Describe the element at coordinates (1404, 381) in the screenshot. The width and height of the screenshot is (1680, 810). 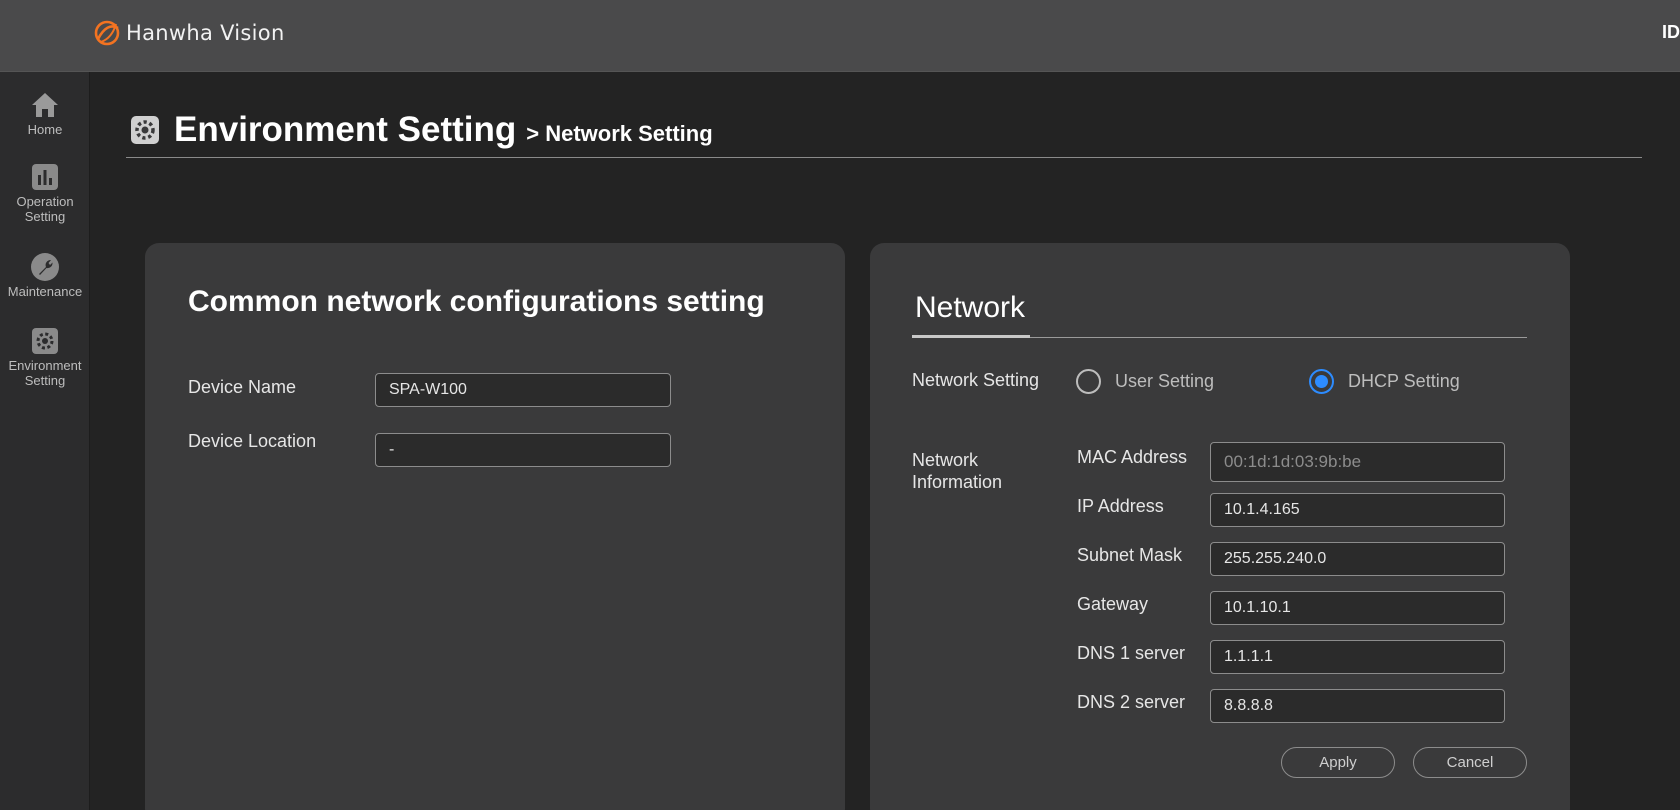
I see `radio-label: DHCP Setting` at that location.